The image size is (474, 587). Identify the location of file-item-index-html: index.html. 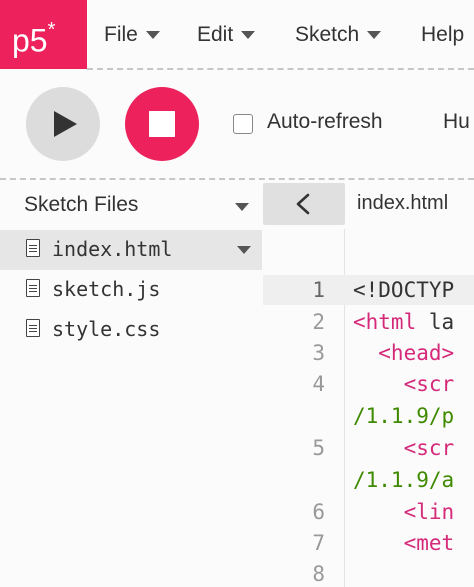
(131, 250).